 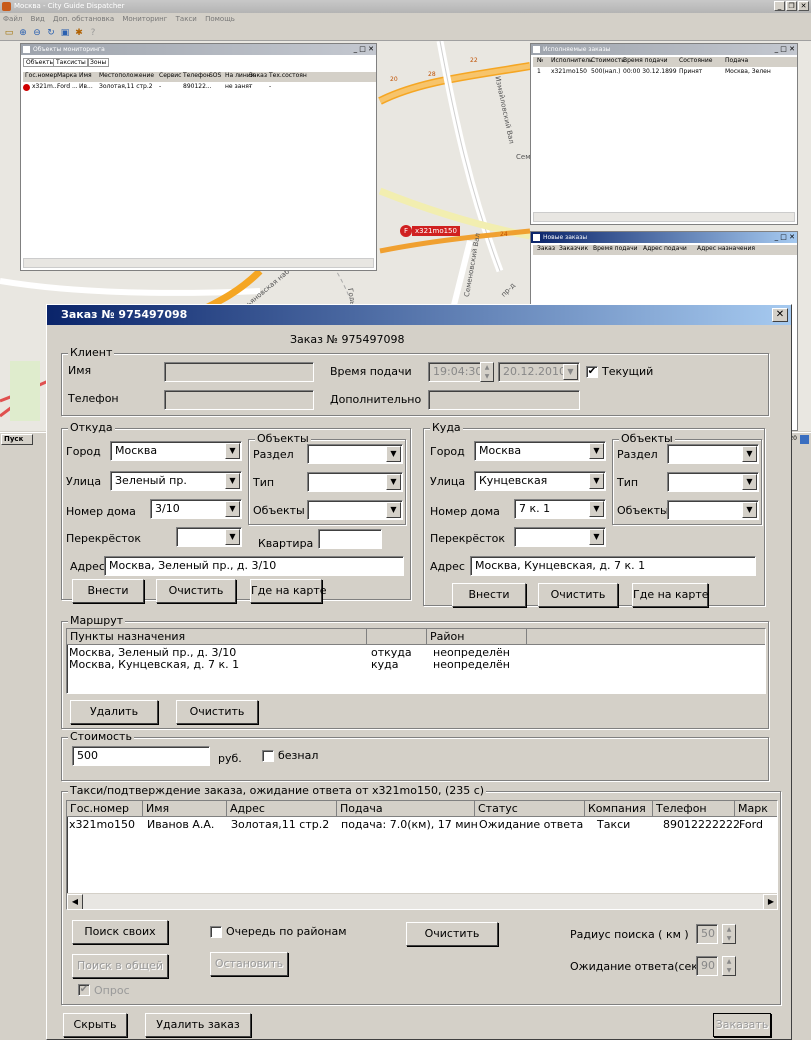 I want to click on taxi-col-status: Статус, so click(x=530, y=809).